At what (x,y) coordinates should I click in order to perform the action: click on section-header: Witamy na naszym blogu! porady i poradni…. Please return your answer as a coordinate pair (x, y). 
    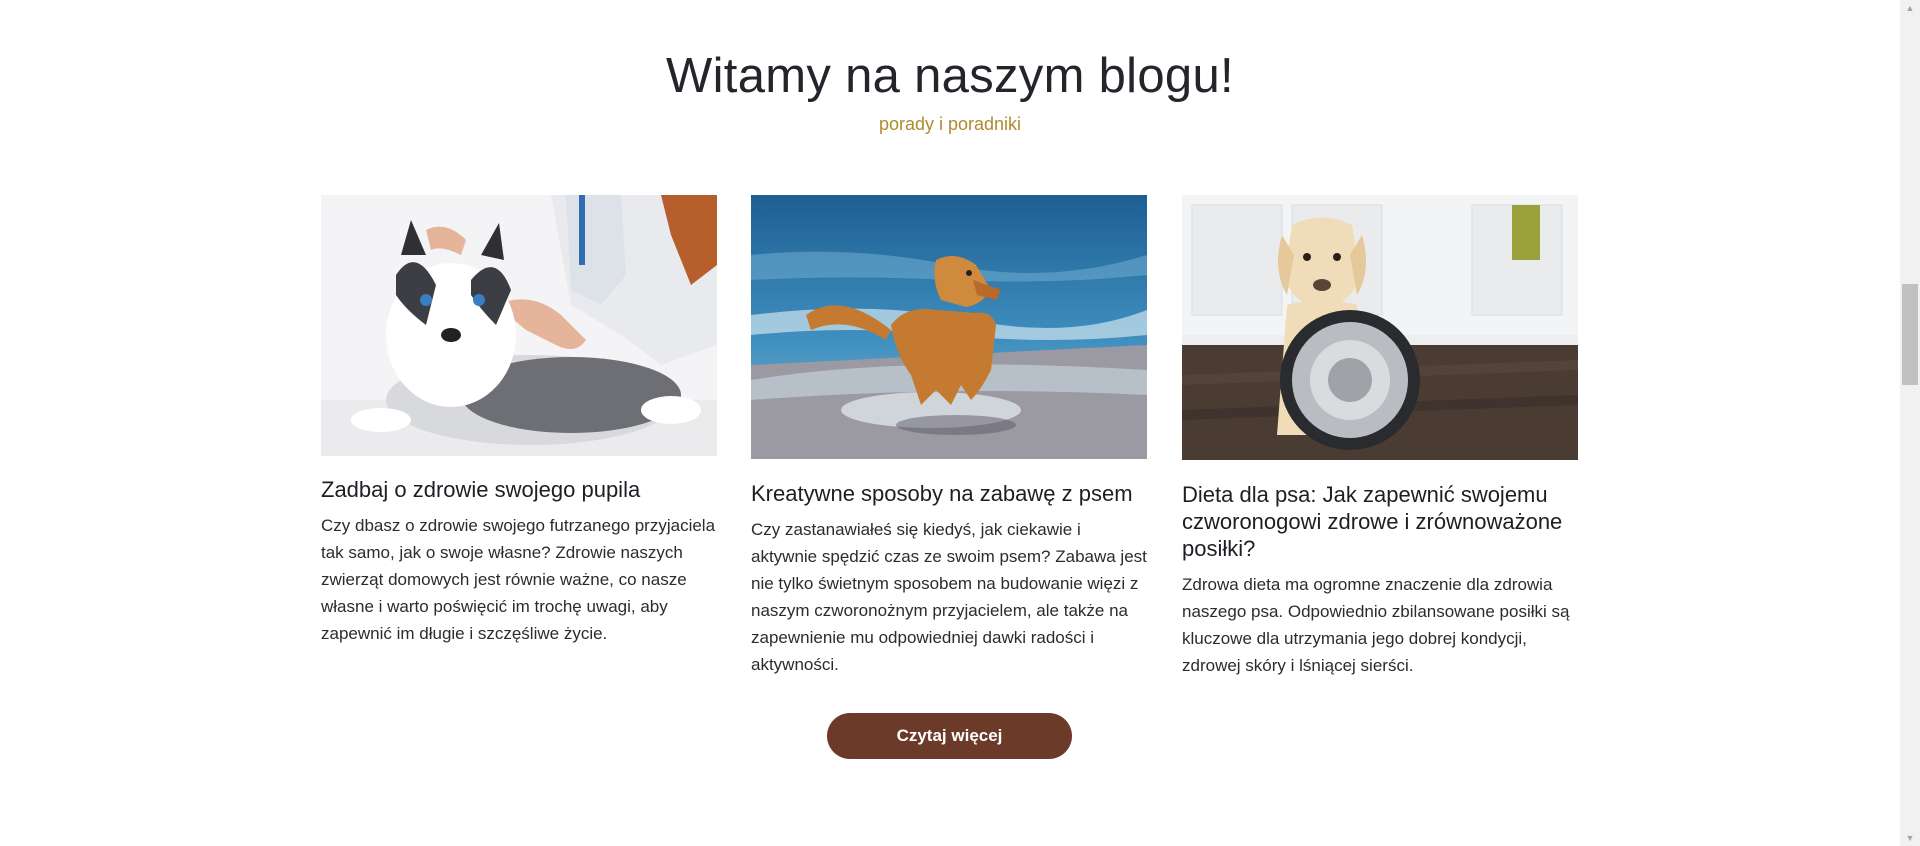
    Looking at the image, I should click on (950, 91).